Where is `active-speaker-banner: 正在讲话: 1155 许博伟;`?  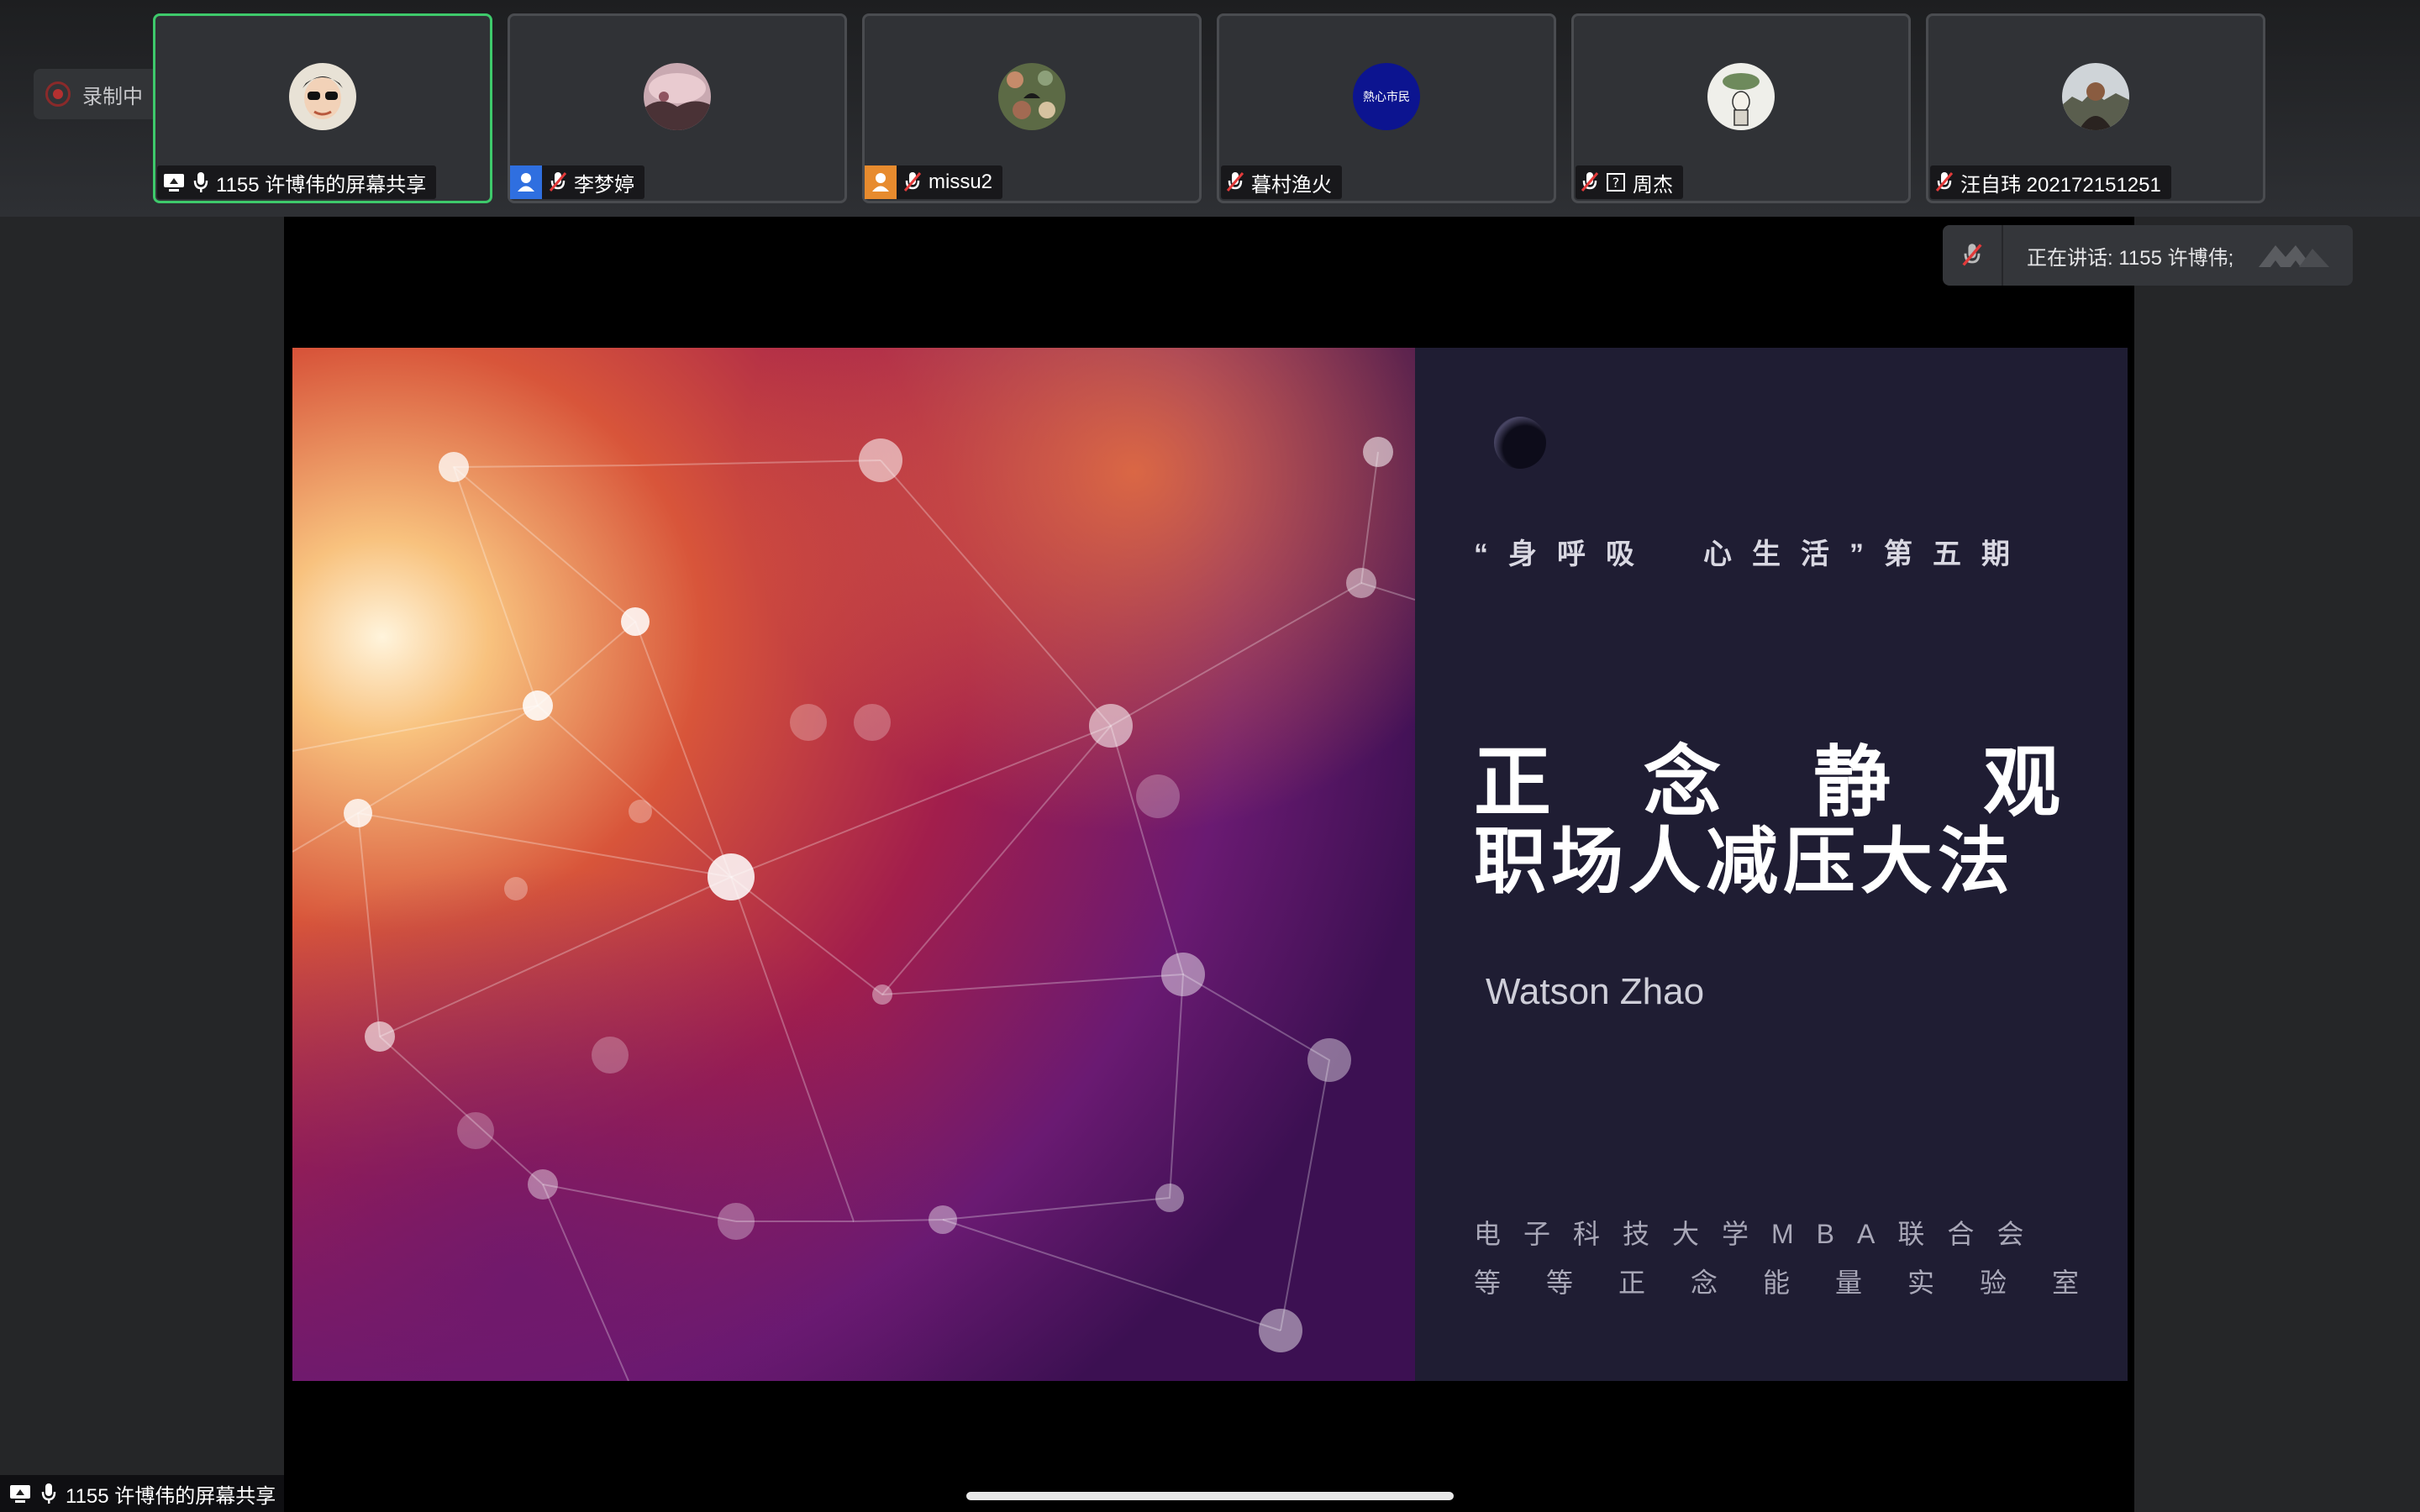 active-speaker-banner: 正在讲话: 1155 许博伟; is located at coordinates (2148, 255).